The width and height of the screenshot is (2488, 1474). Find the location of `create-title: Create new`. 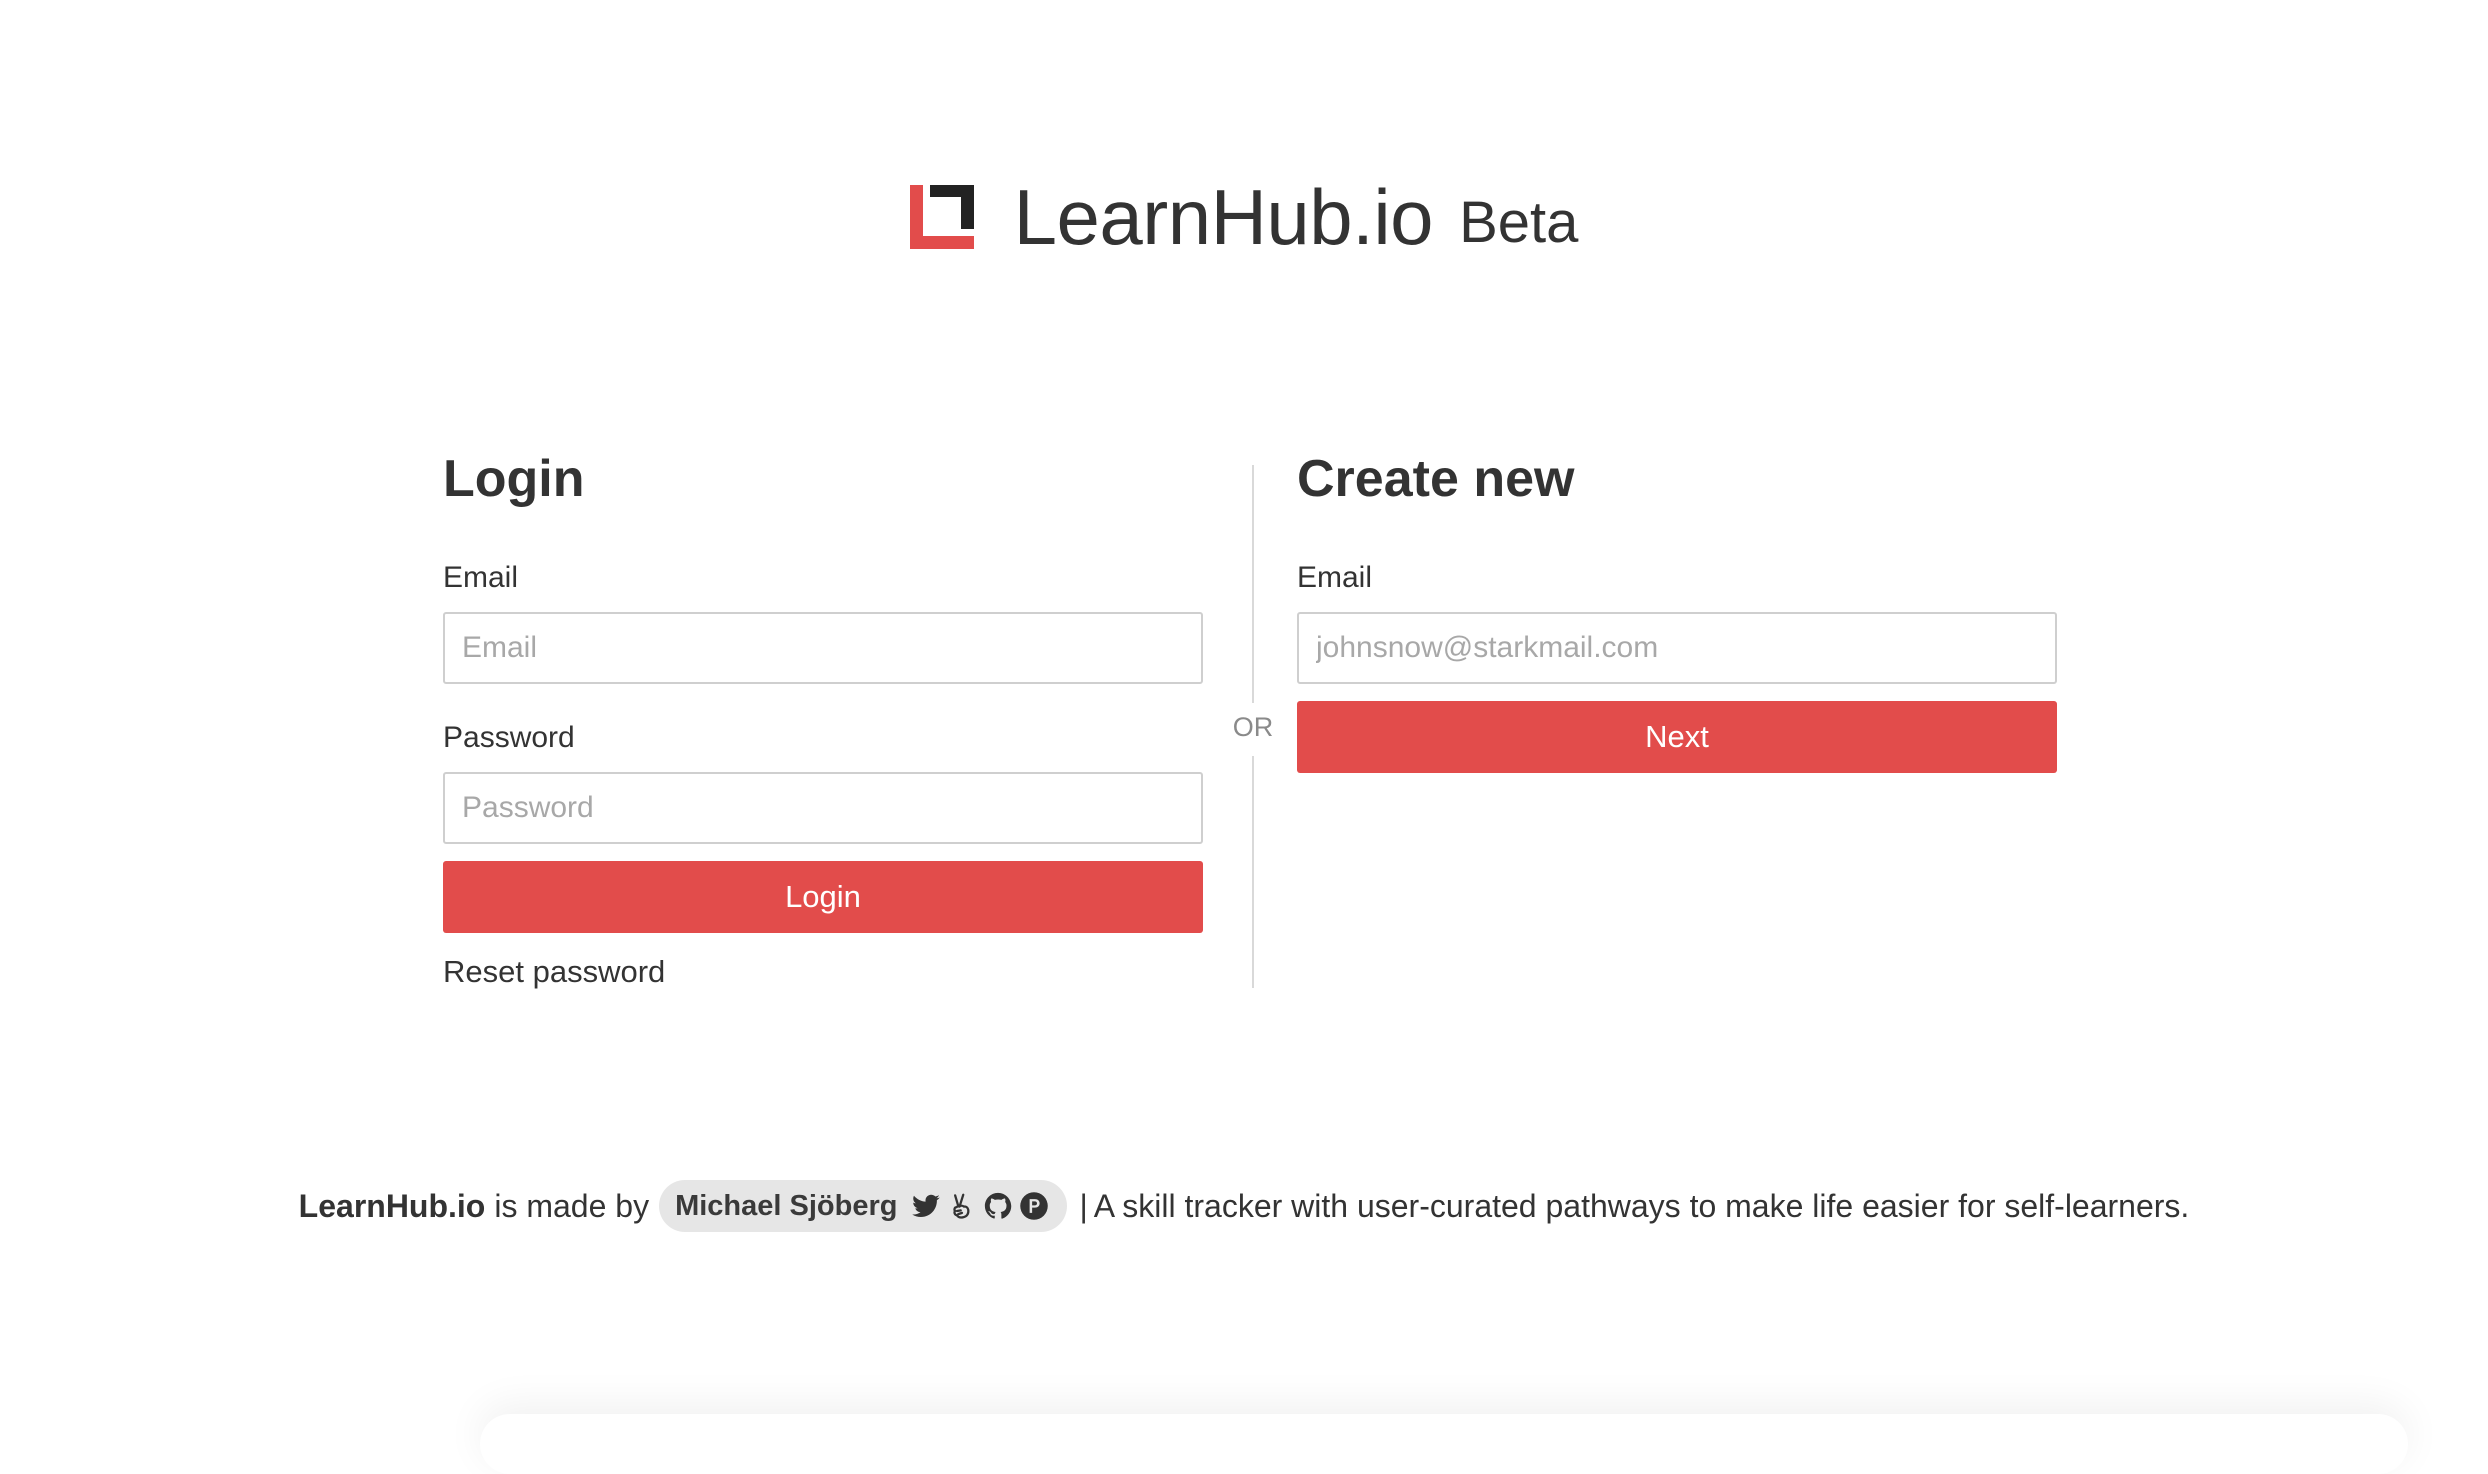

create-title: Create new is located at coordinates (1436, 479).